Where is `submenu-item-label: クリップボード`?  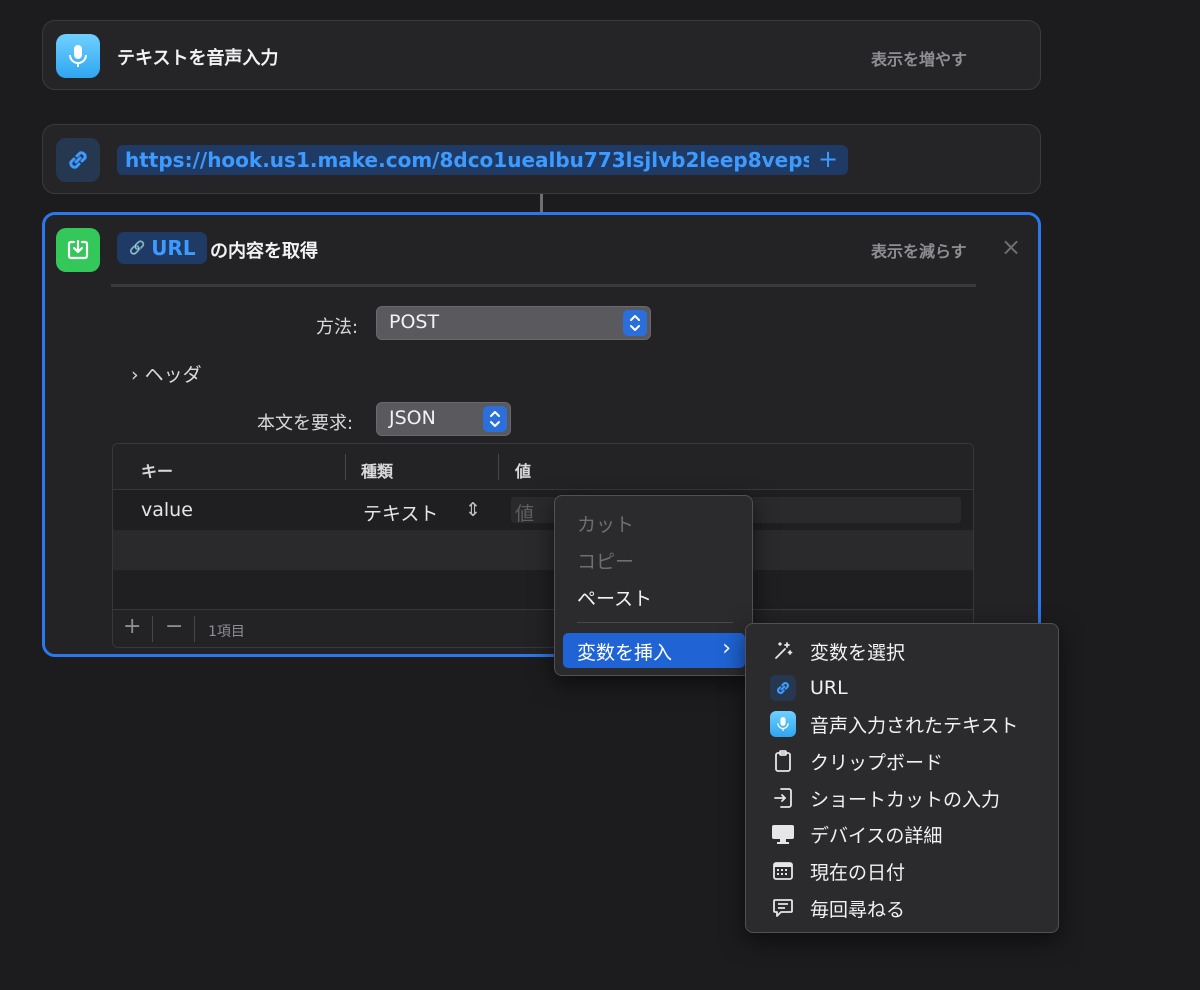 submenu-item-label: クリップボード is located at coordinates (877, 762).